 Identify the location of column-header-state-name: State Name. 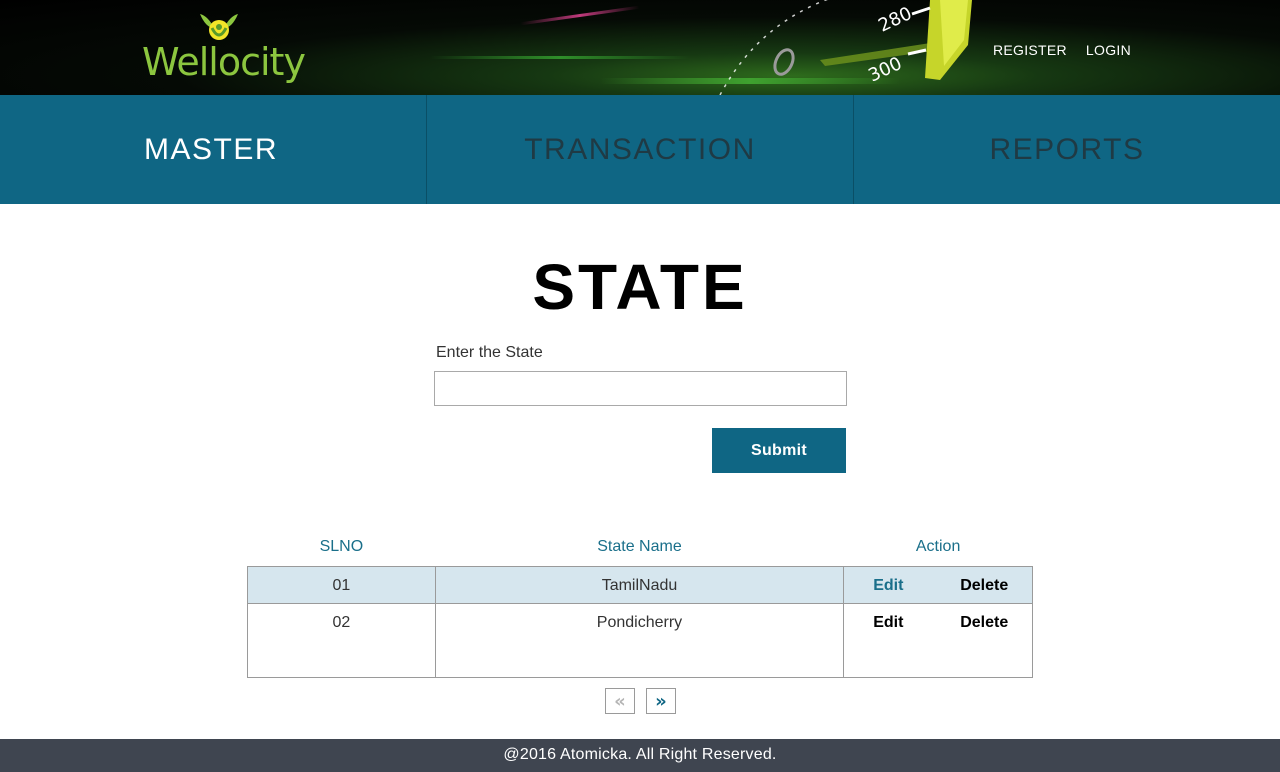
(639, 547).